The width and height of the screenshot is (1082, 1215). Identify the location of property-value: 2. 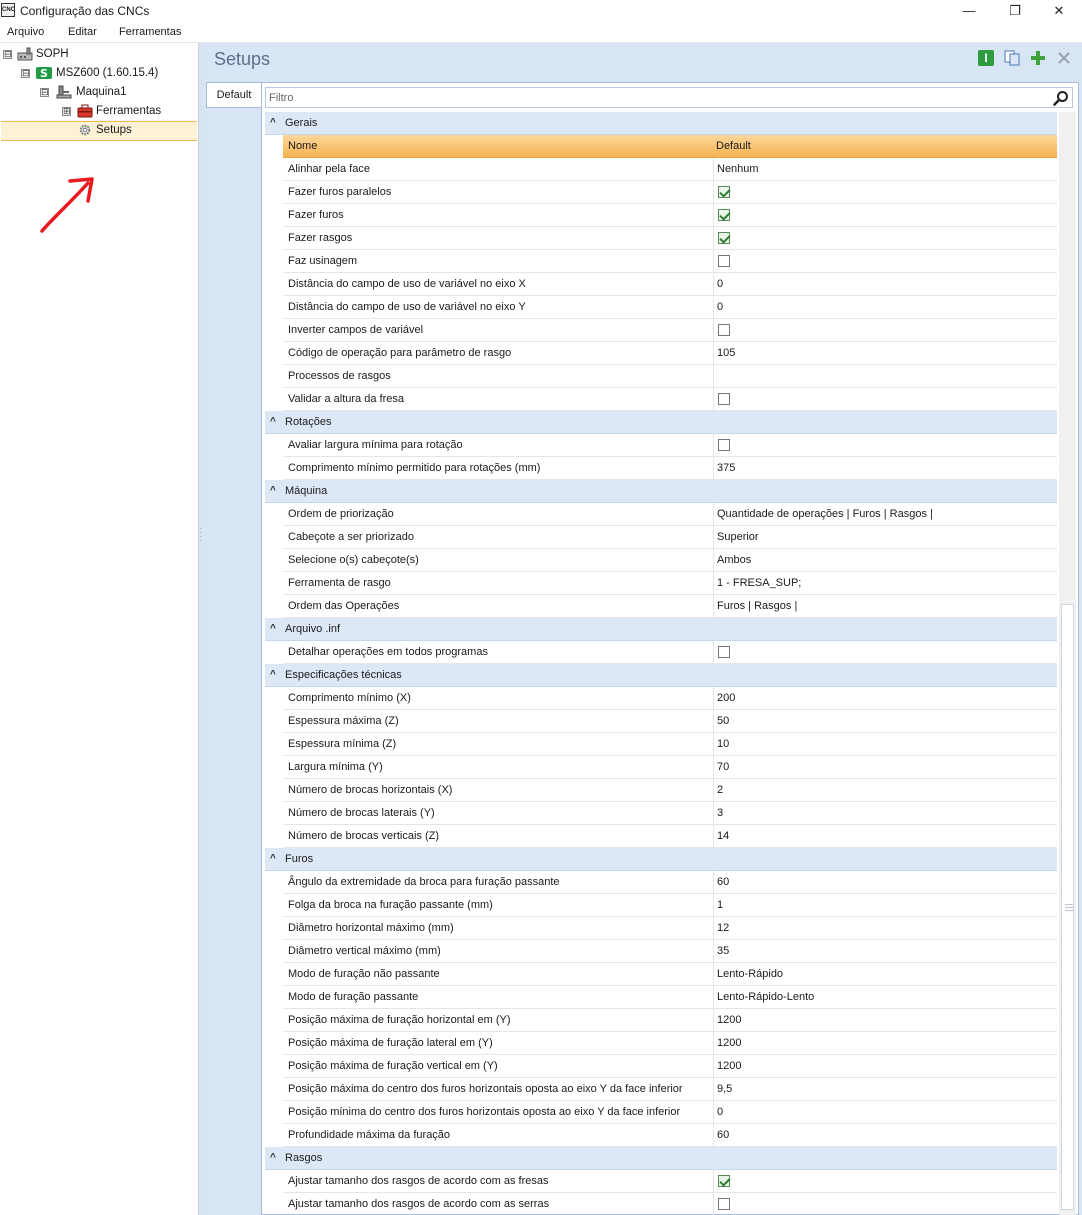
(885, 790).